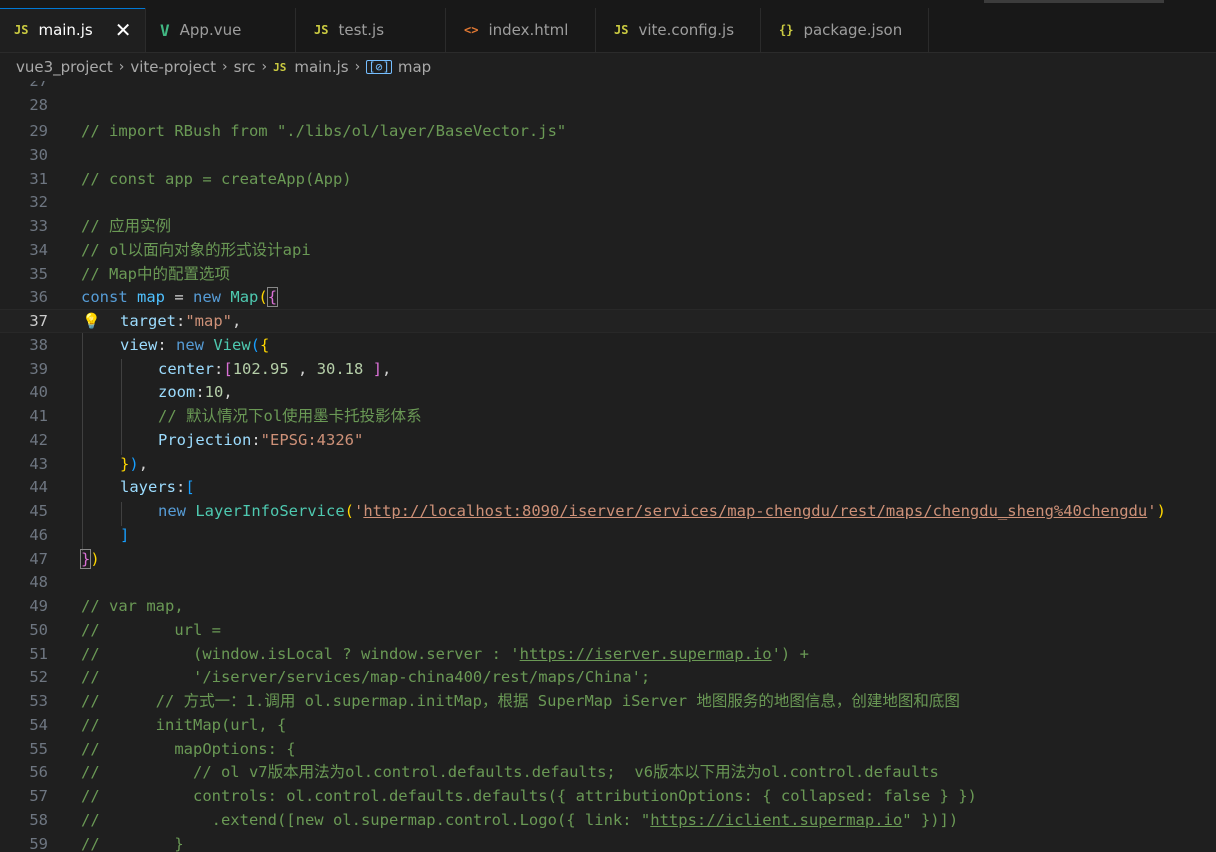  I want to click on code-line: 43}),, so click(608, 464).